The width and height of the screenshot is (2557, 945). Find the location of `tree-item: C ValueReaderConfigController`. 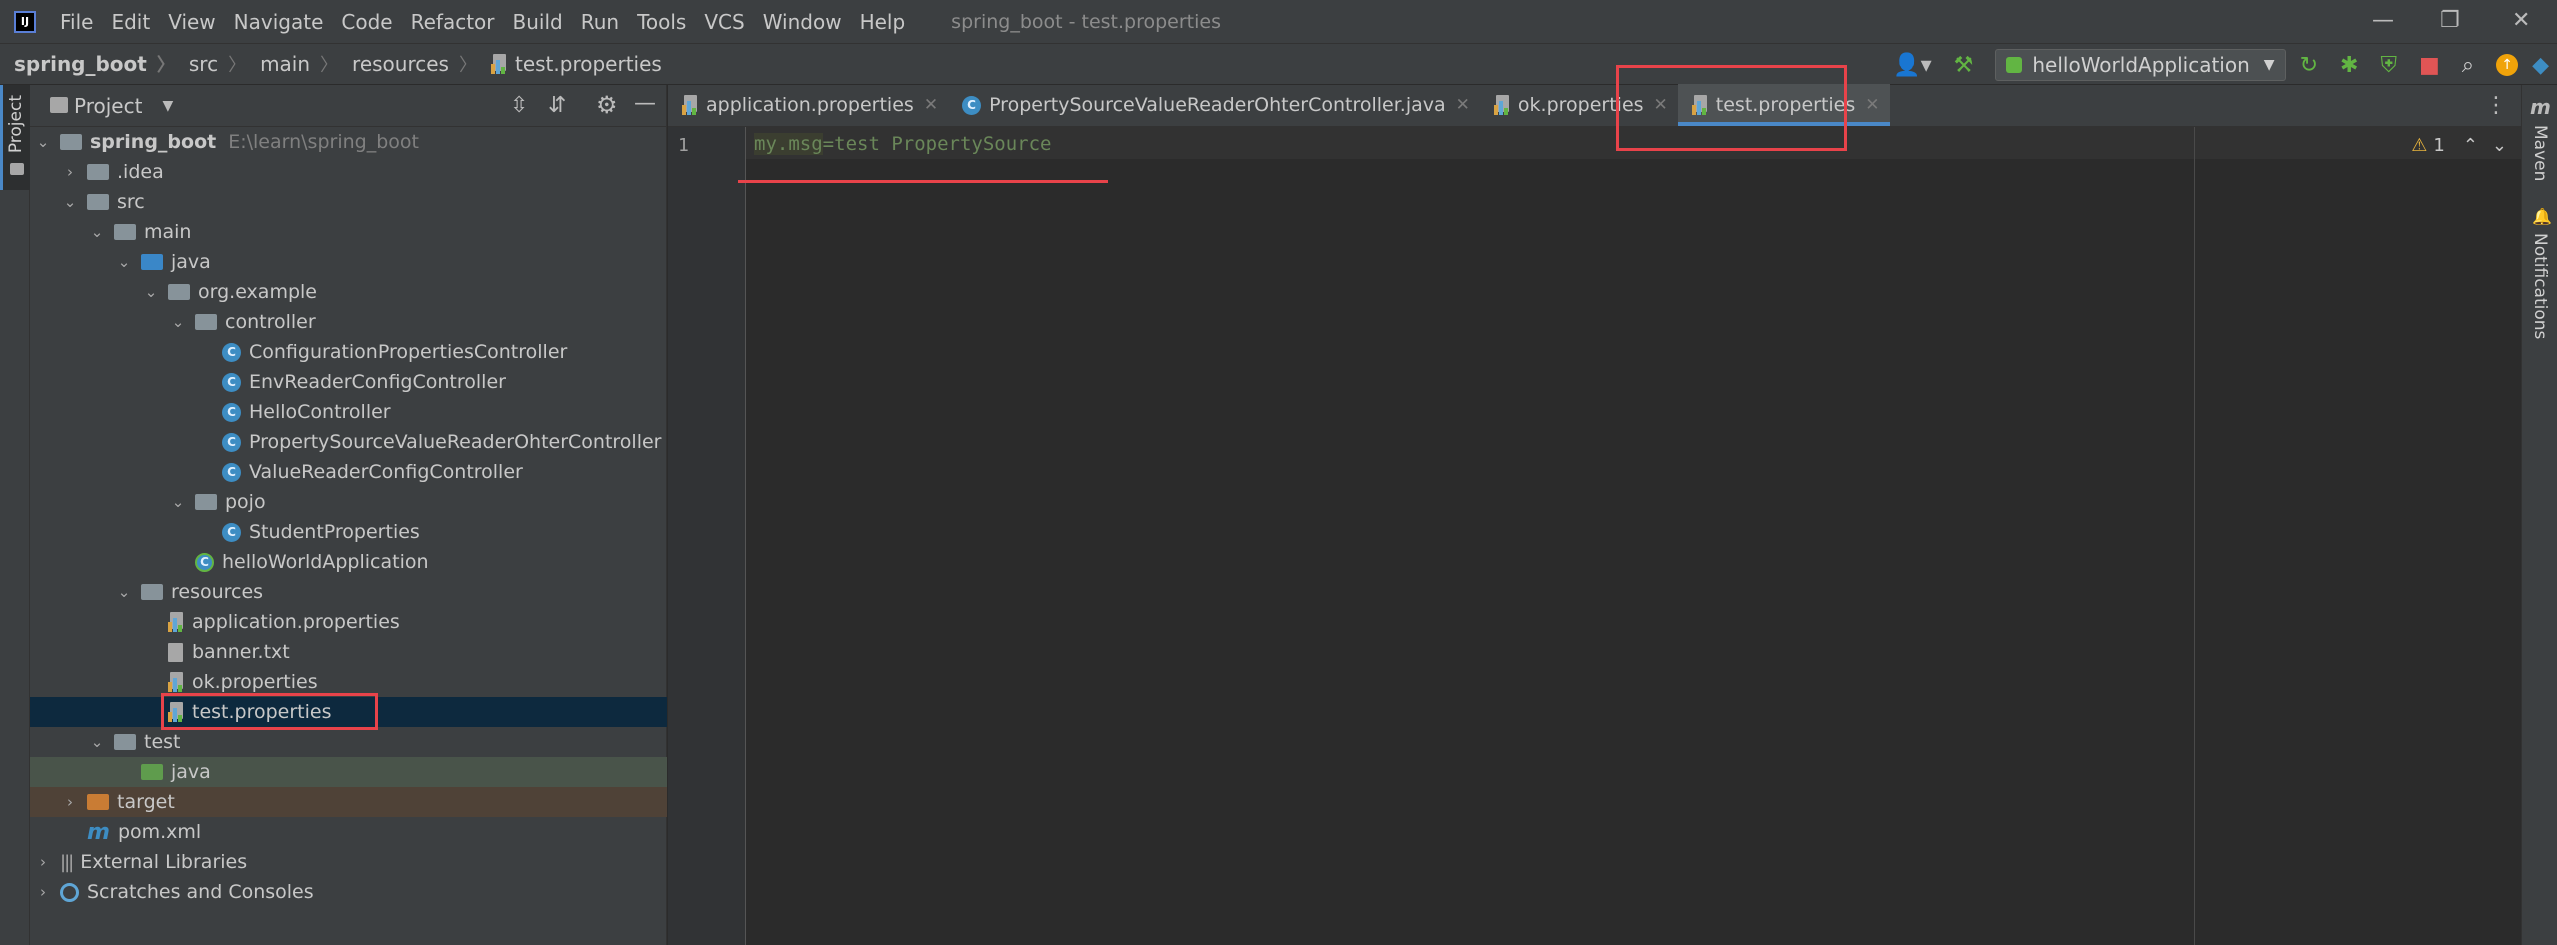

tree-item: C ValueReaderConfigController is located at coordinates (348, 472).